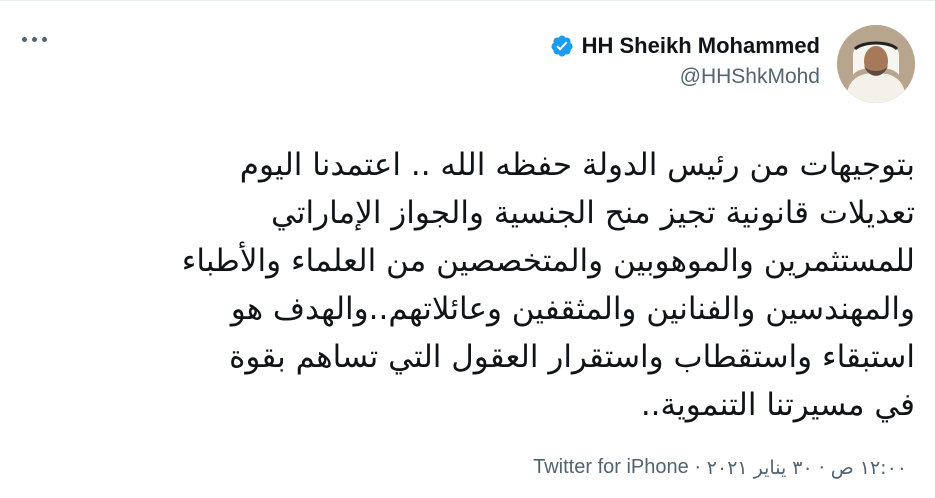 The height and width of the screenshot is (498, 935). I want to click on profile-photo-image, so click(876, 64).